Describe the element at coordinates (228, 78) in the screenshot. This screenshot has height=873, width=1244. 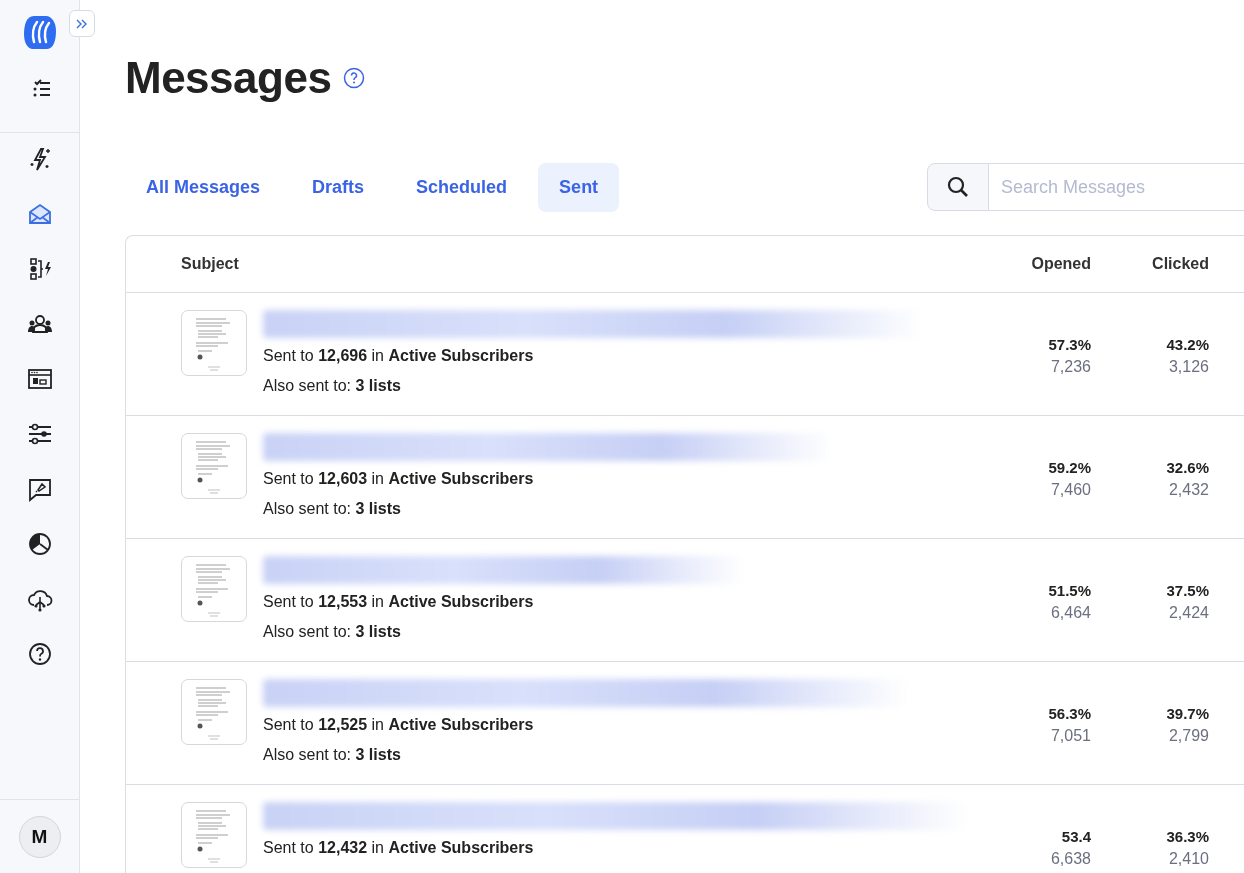
I see `page-title: Messages` at that location.